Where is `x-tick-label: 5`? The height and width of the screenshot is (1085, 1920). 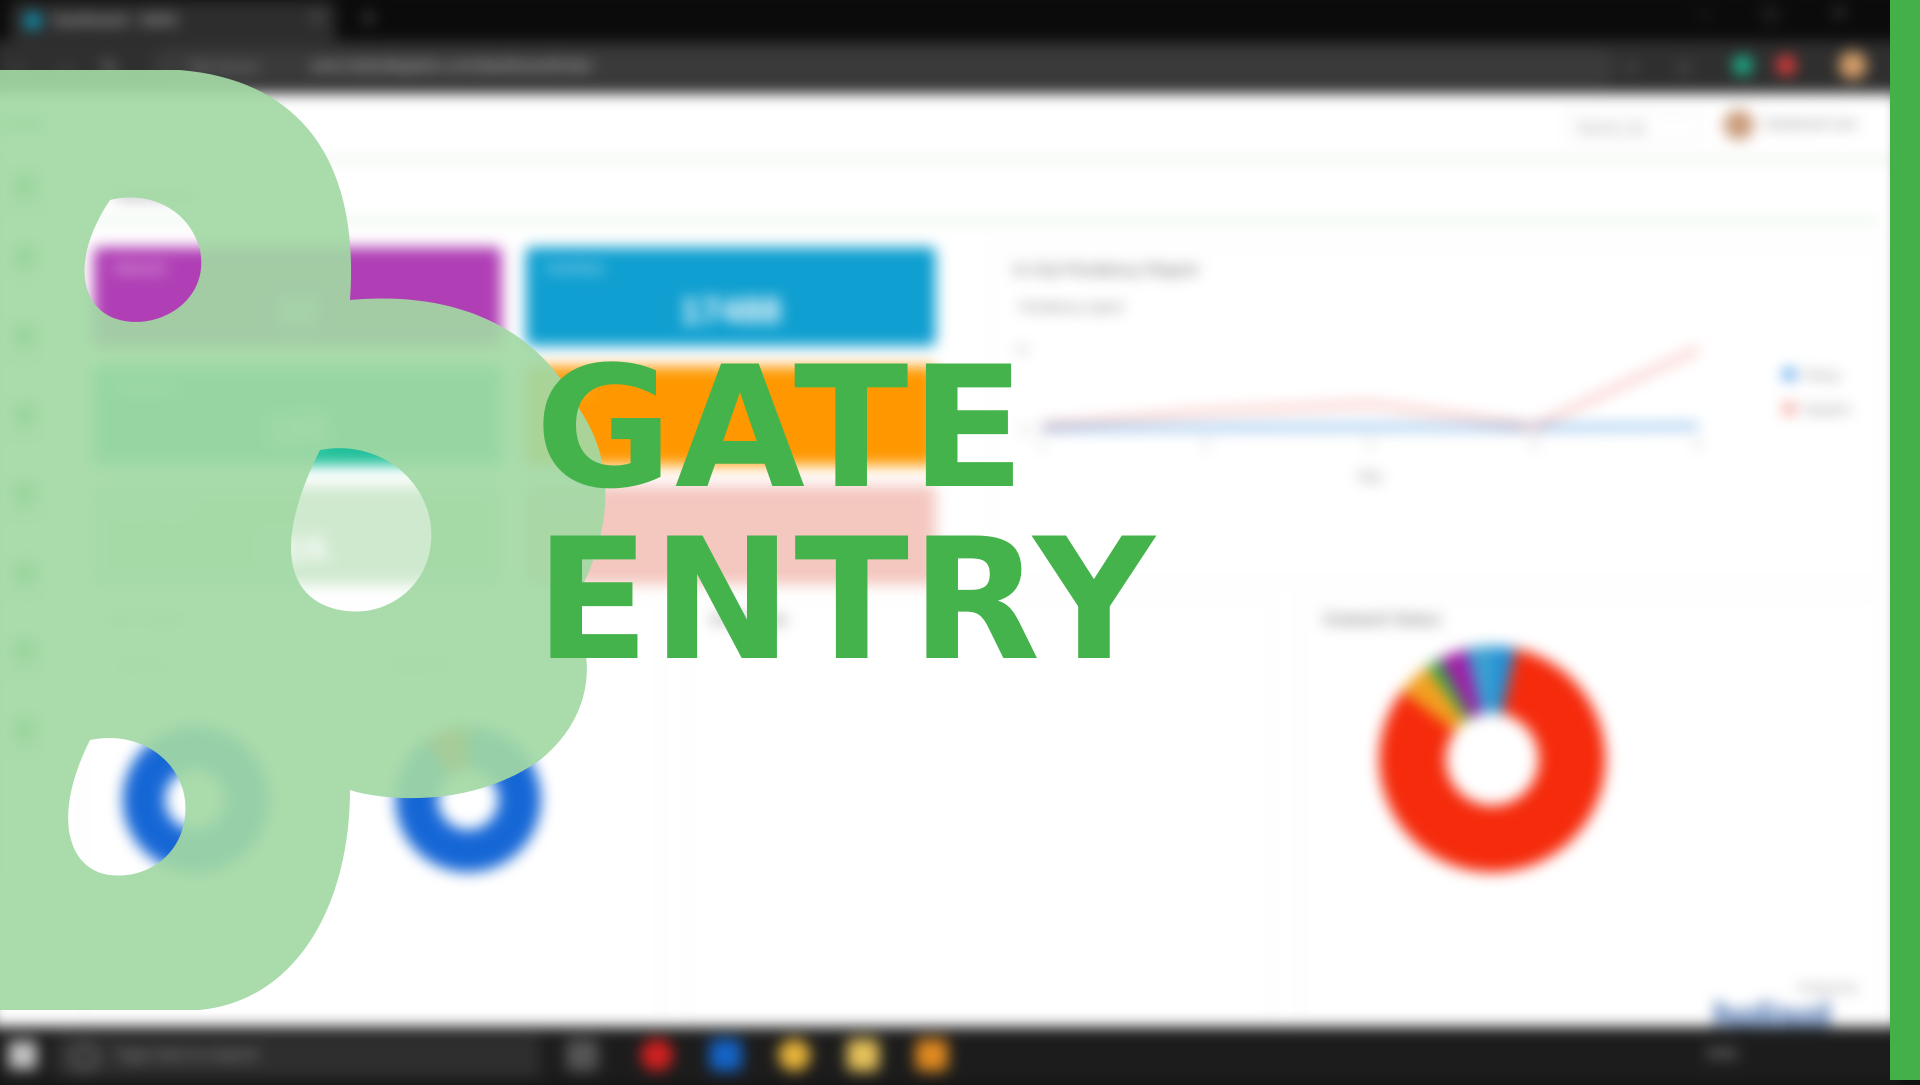
x-tick-label: 5 is located at coordinates (1698, 445).